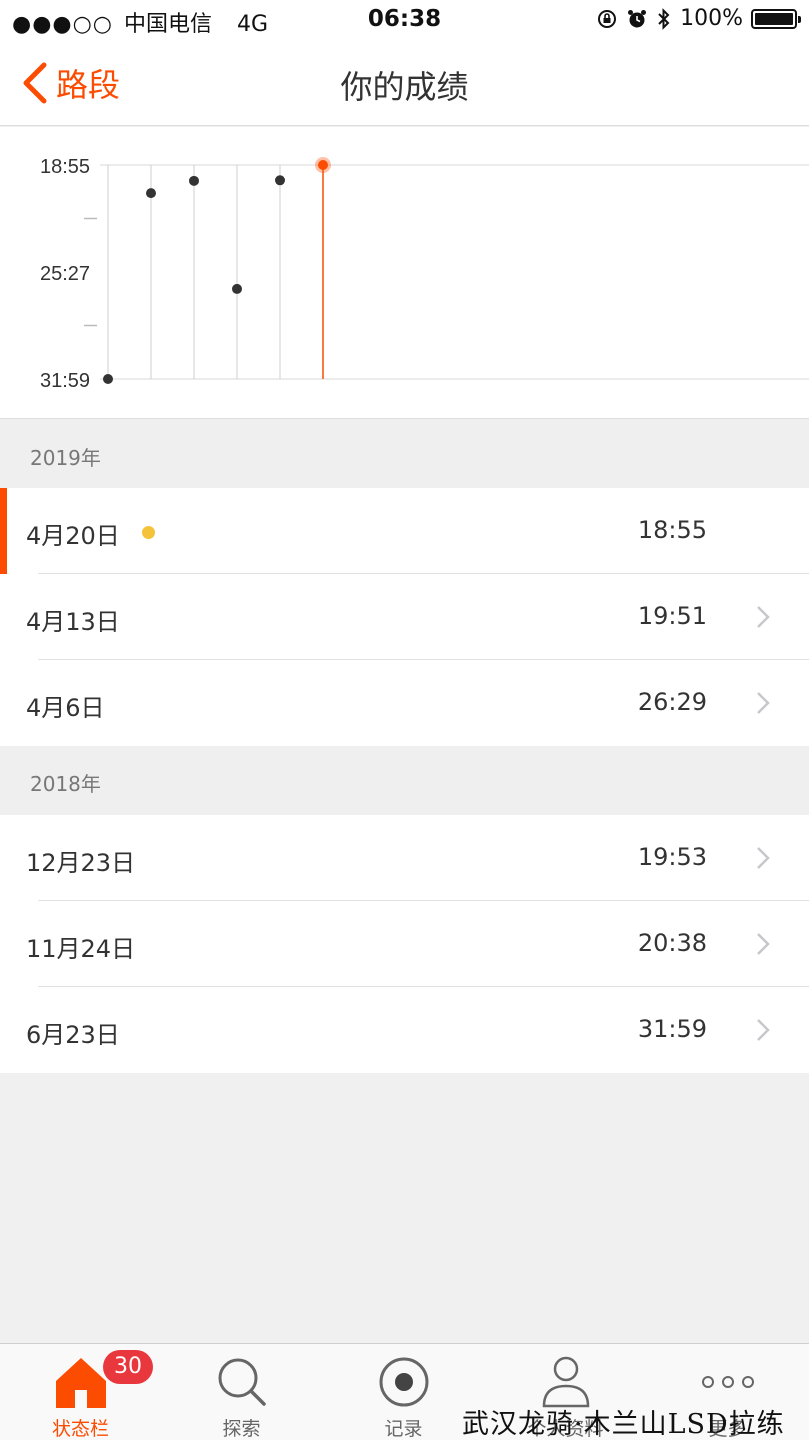  Describe the element at coordinates (81, 949) in the screenshot. I see `result-date: 11月24日` at that location.